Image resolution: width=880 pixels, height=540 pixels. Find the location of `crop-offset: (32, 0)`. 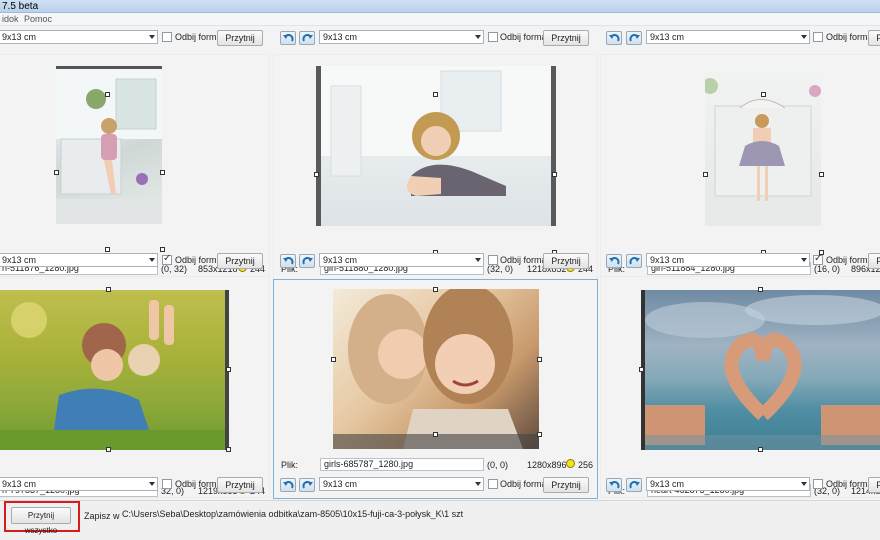

crop-offset: (32, 0) is located at coordinates (500, 269).